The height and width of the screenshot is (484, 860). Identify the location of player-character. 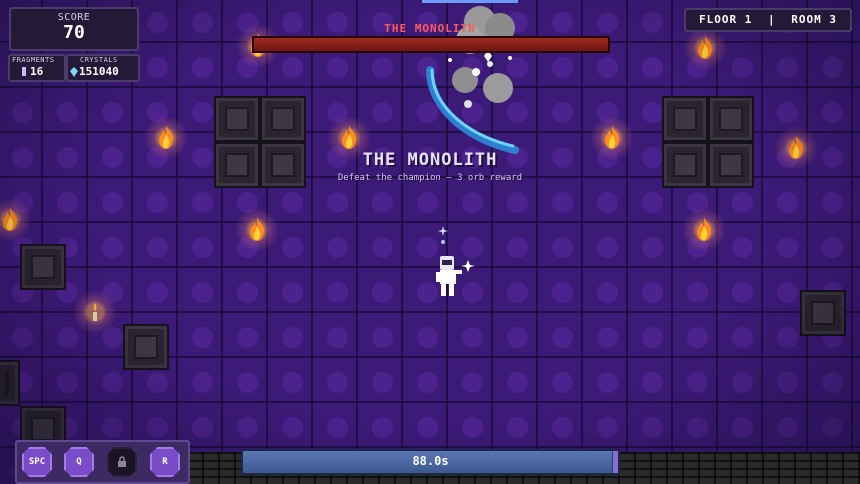
(457, 262).